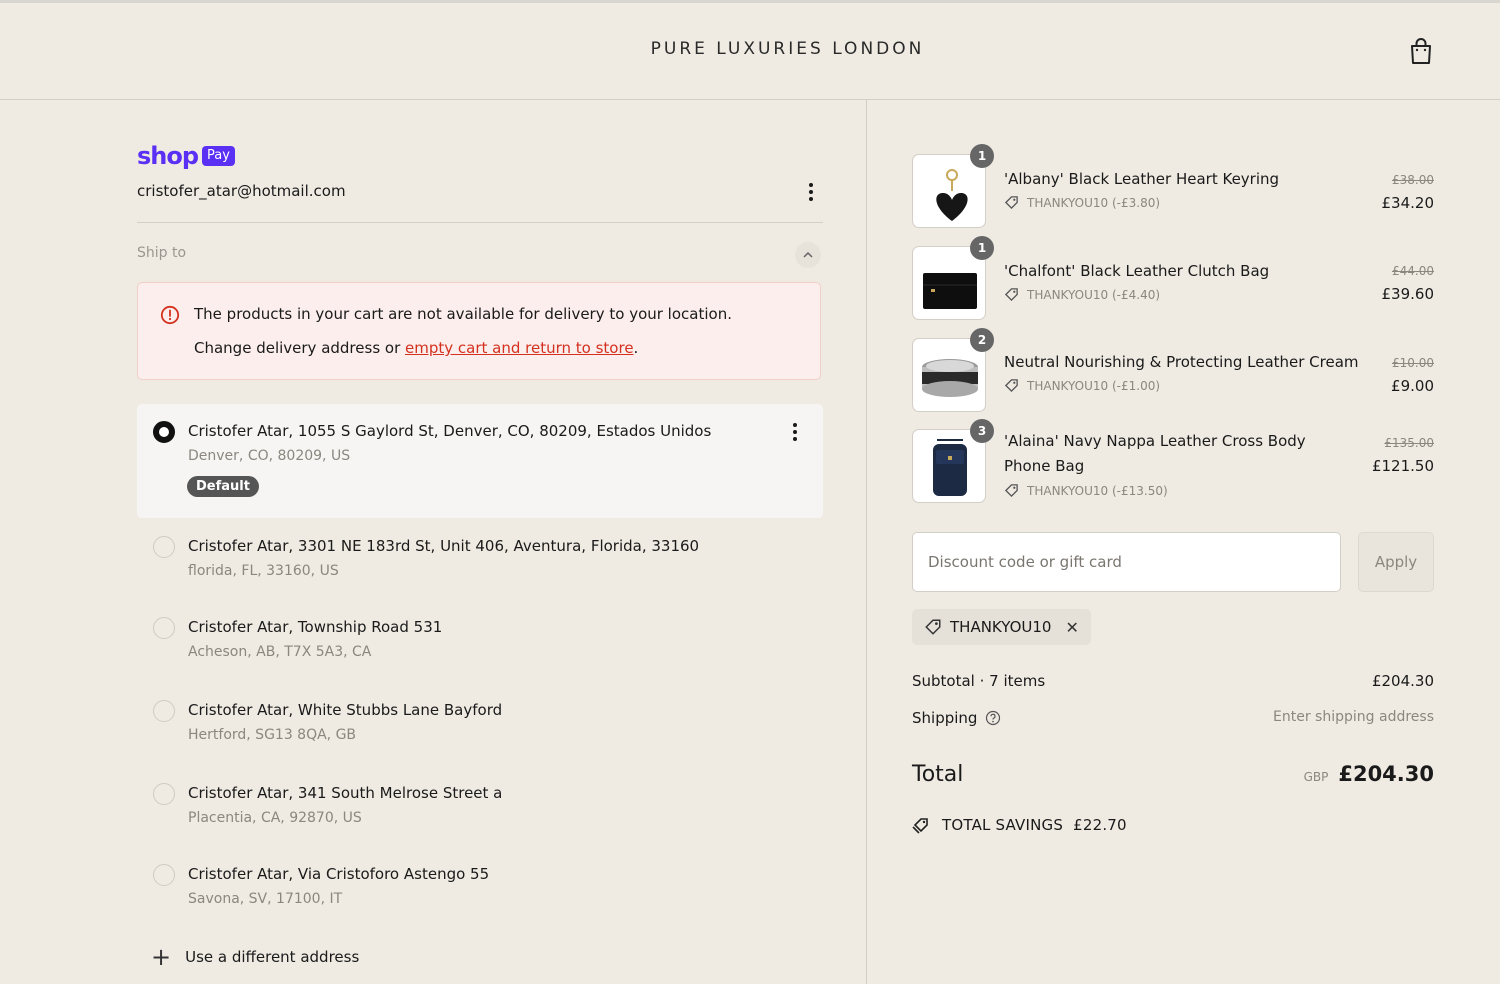  I want to click on shop-pay-logo: shop Pay, so click(186, 156).